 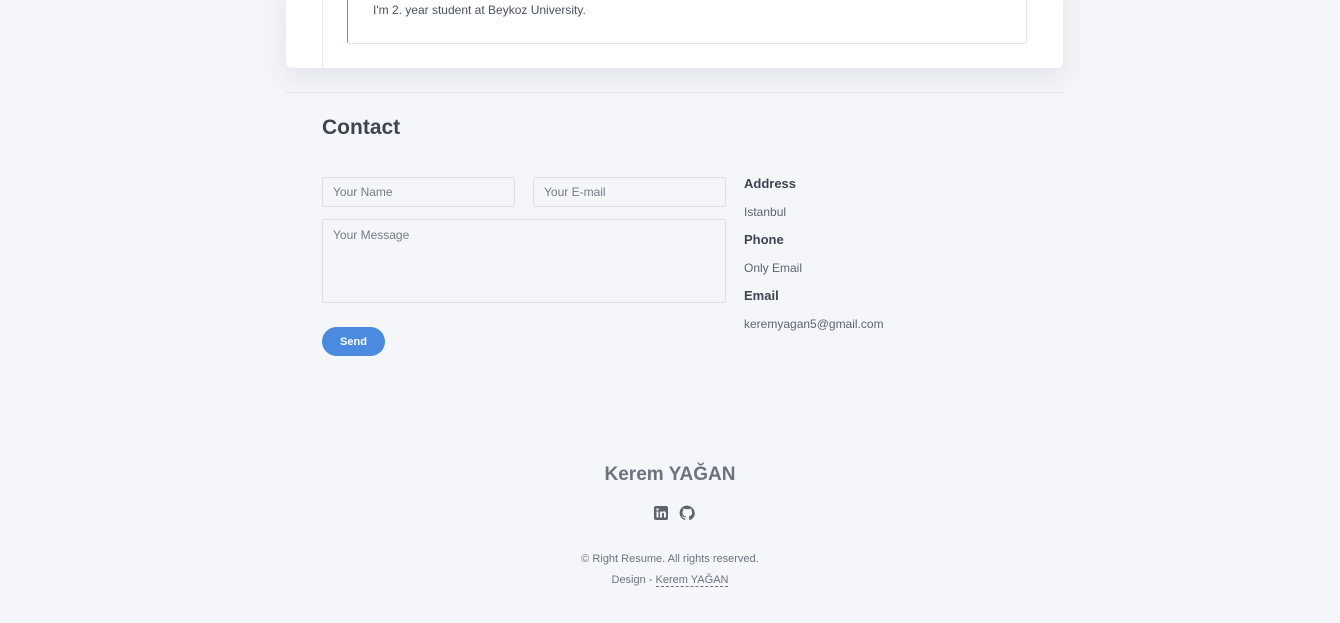 I want to click on design-credit: Design - Kerem YAĞAN, so click(x=670, y=580).